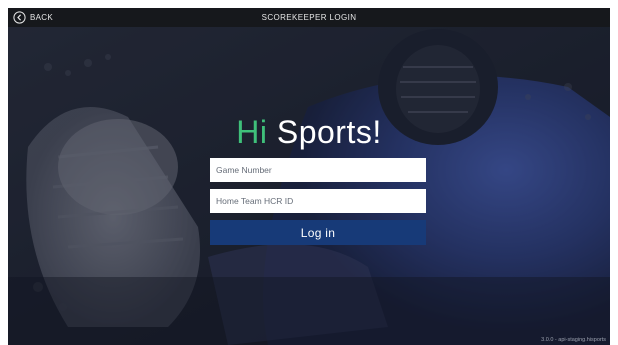 The height and width of the screenshot is (345, 618). I want to click on page-title: SCOREKEEPER LOGIN, so click(309, 17).